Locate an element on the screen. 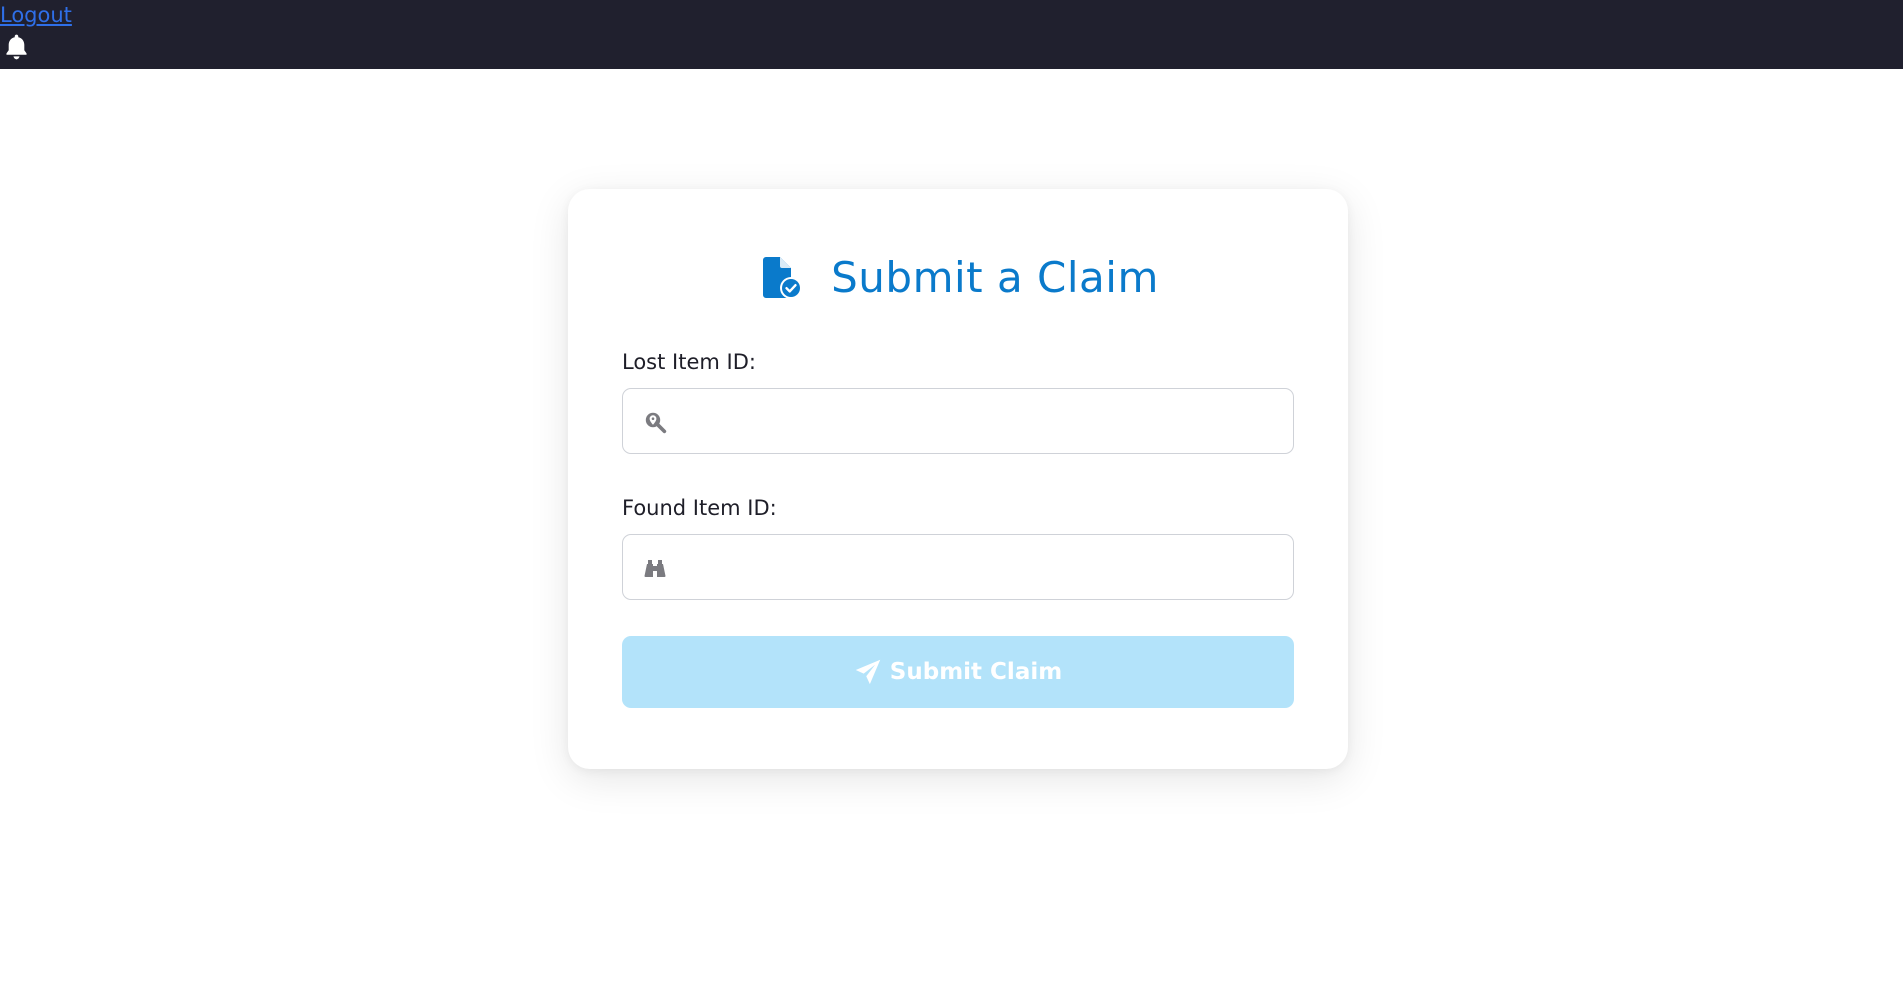 The width and height of the screenshot is (1903, 997). logout-link: Logout is located at coordinates (36, 15).